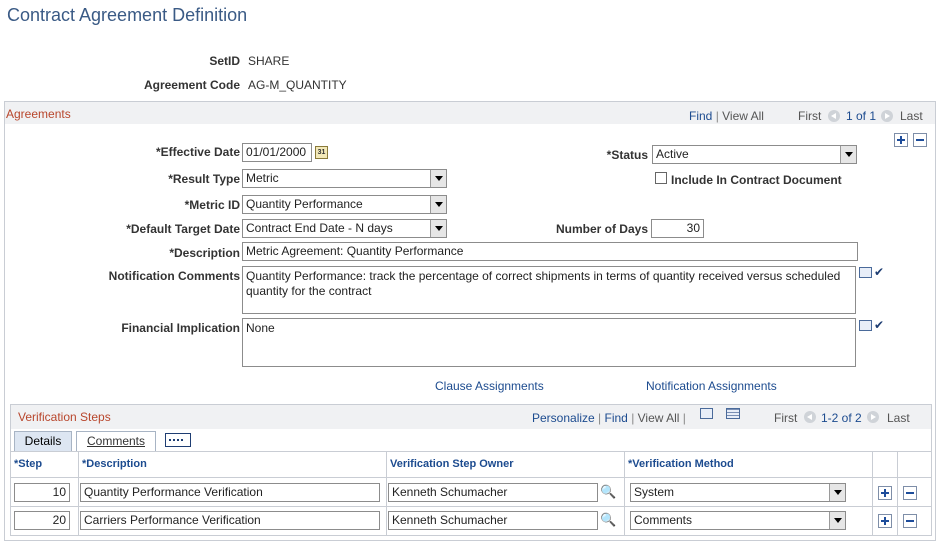 Image resolution: width=943 pixels, height=545 pixels. I want to click on setid-label: SetID, so click(224, 61).